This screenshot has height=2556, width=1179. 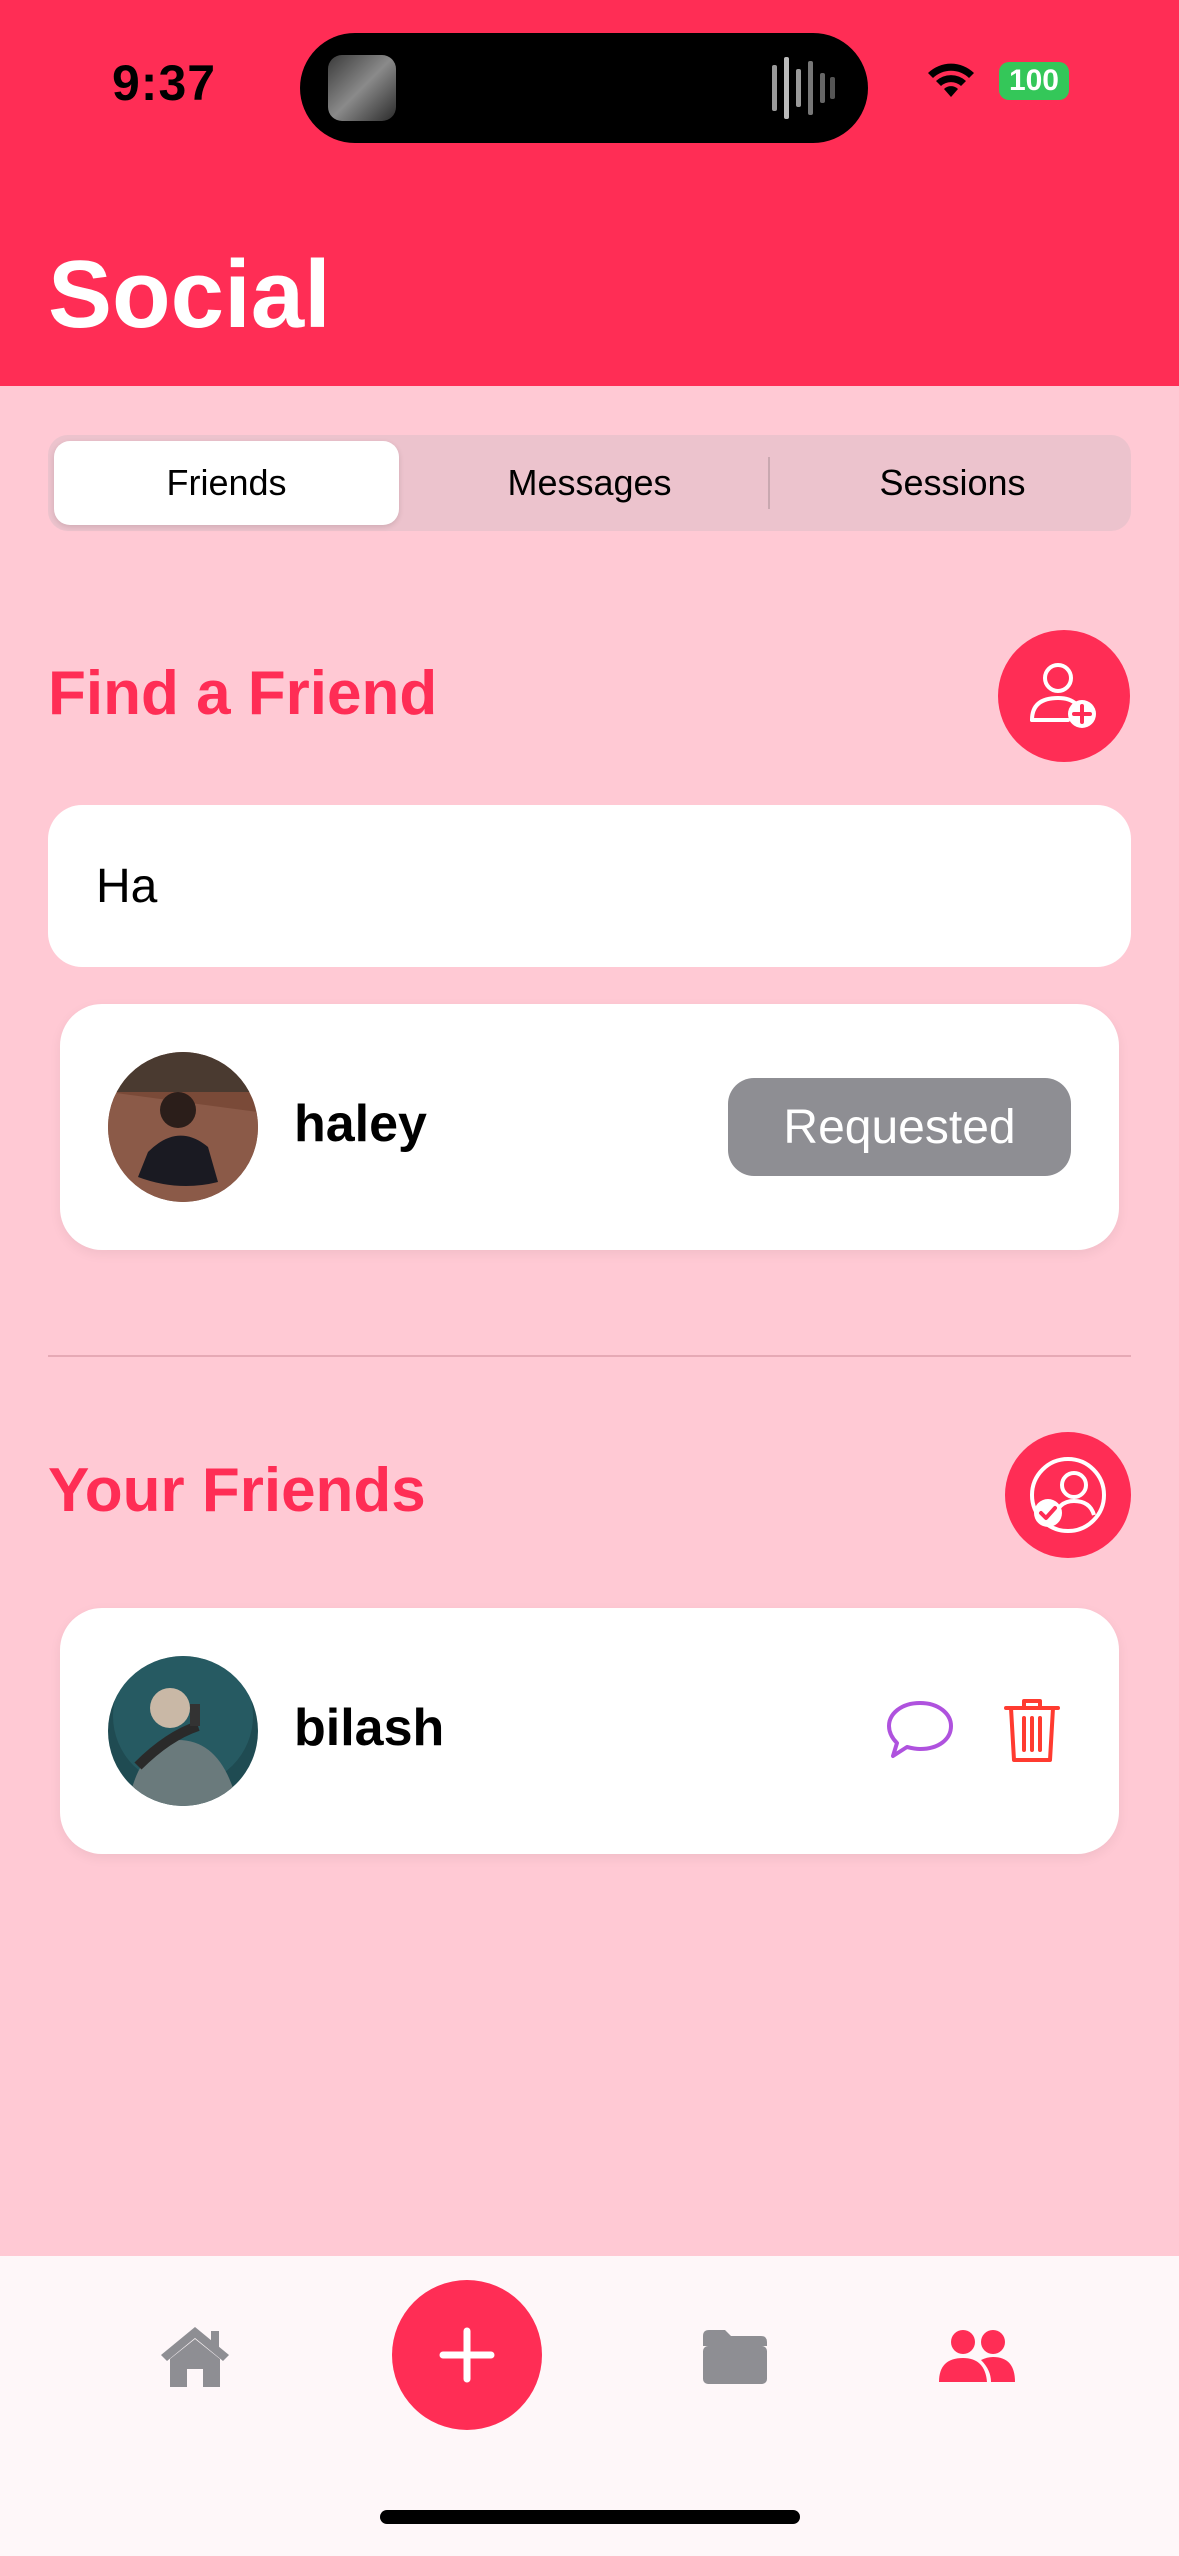 I want to click on add-button, so click(x=467, y=2355).